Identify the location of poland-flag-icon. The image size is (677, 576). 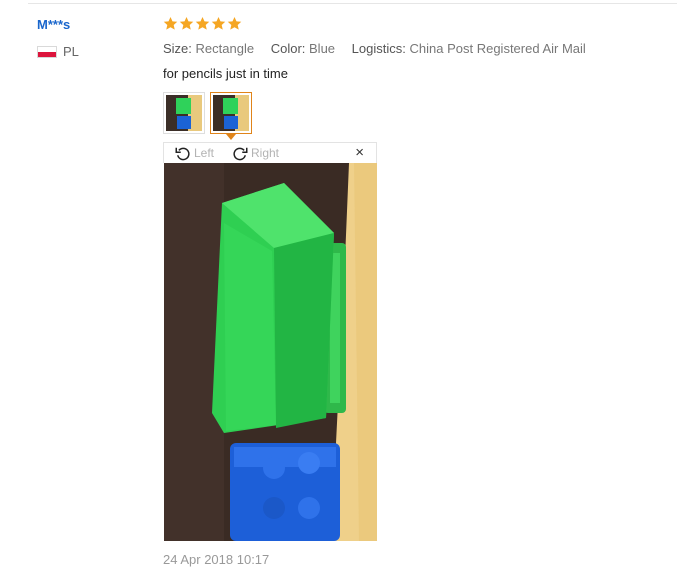
(47, 51).